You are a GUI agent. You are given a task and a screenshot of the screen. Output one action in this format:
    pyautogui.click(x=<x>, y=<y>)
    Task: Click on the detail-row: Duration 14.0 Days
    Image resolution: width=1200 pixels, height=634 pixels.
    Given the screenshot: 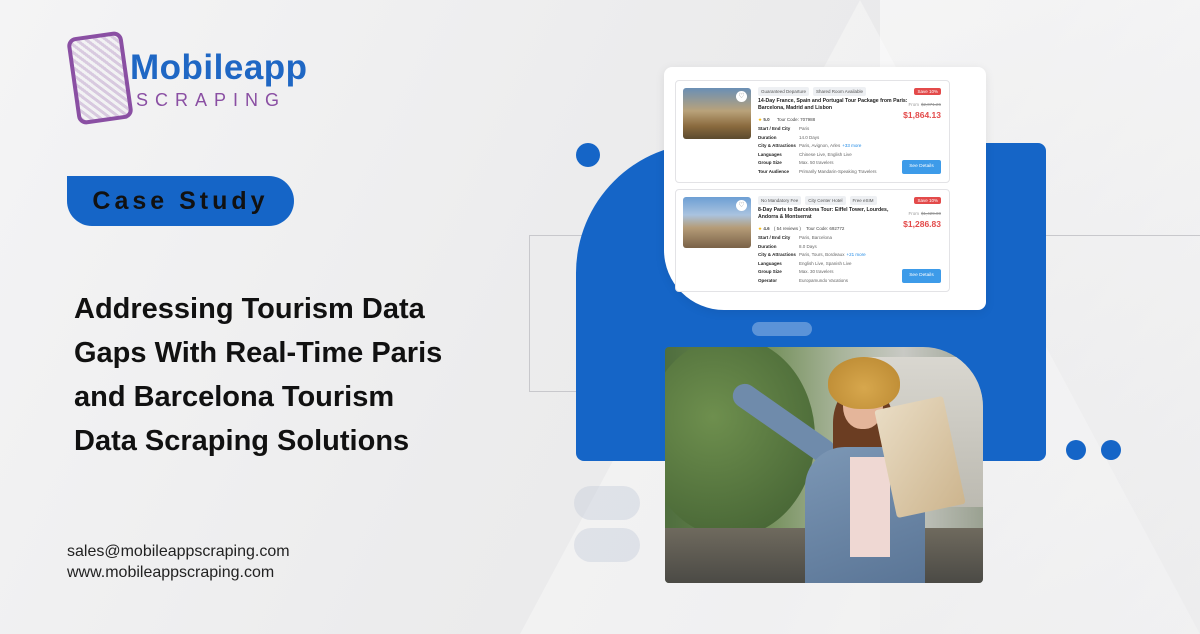 What is the action you would take?
    pyautogui.click(x=789, y=137)
    